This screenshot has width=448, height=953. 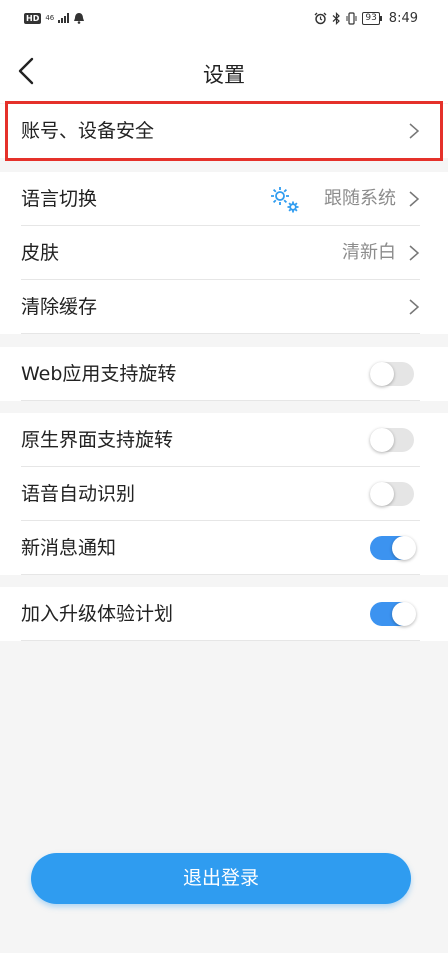 I want to click on battery-icon: 93, so click(x=372, y=18).